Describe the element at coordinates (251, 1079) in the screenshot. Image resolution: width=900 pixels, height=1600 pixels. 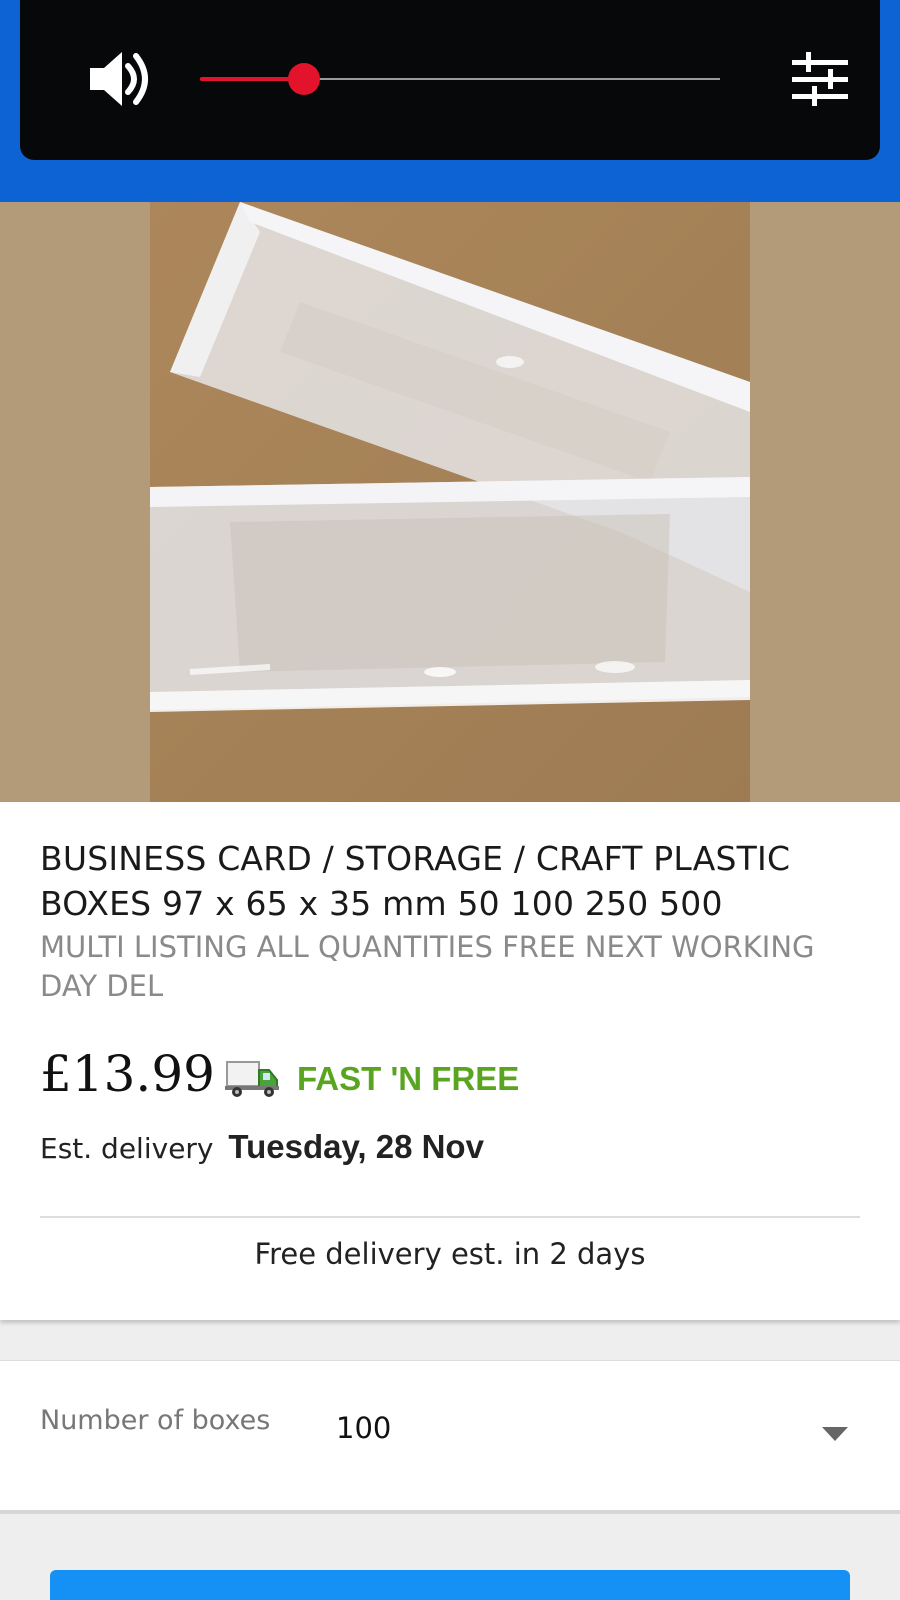
I see `truck-icon` at that location.